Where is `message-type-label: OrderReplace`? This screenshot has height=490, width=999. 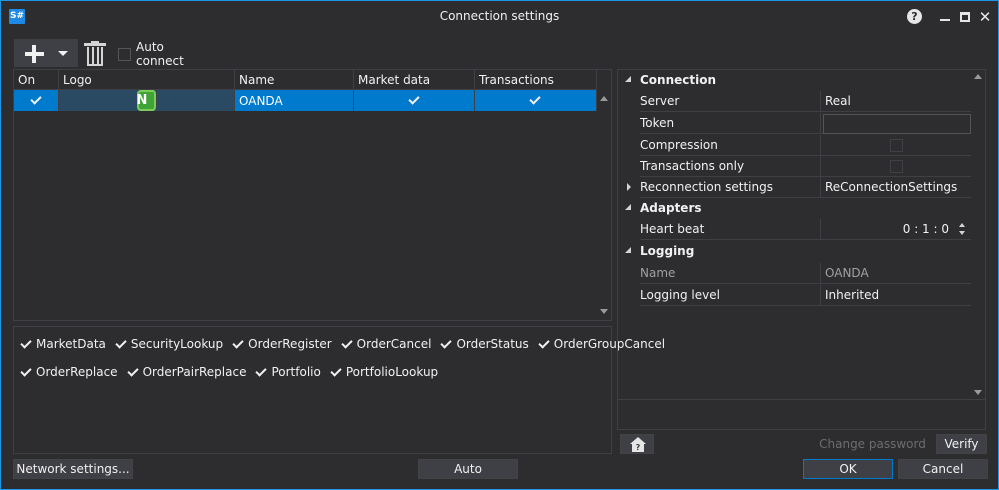 message-type-label: OrderReplace is located at coordinates (77, 372).